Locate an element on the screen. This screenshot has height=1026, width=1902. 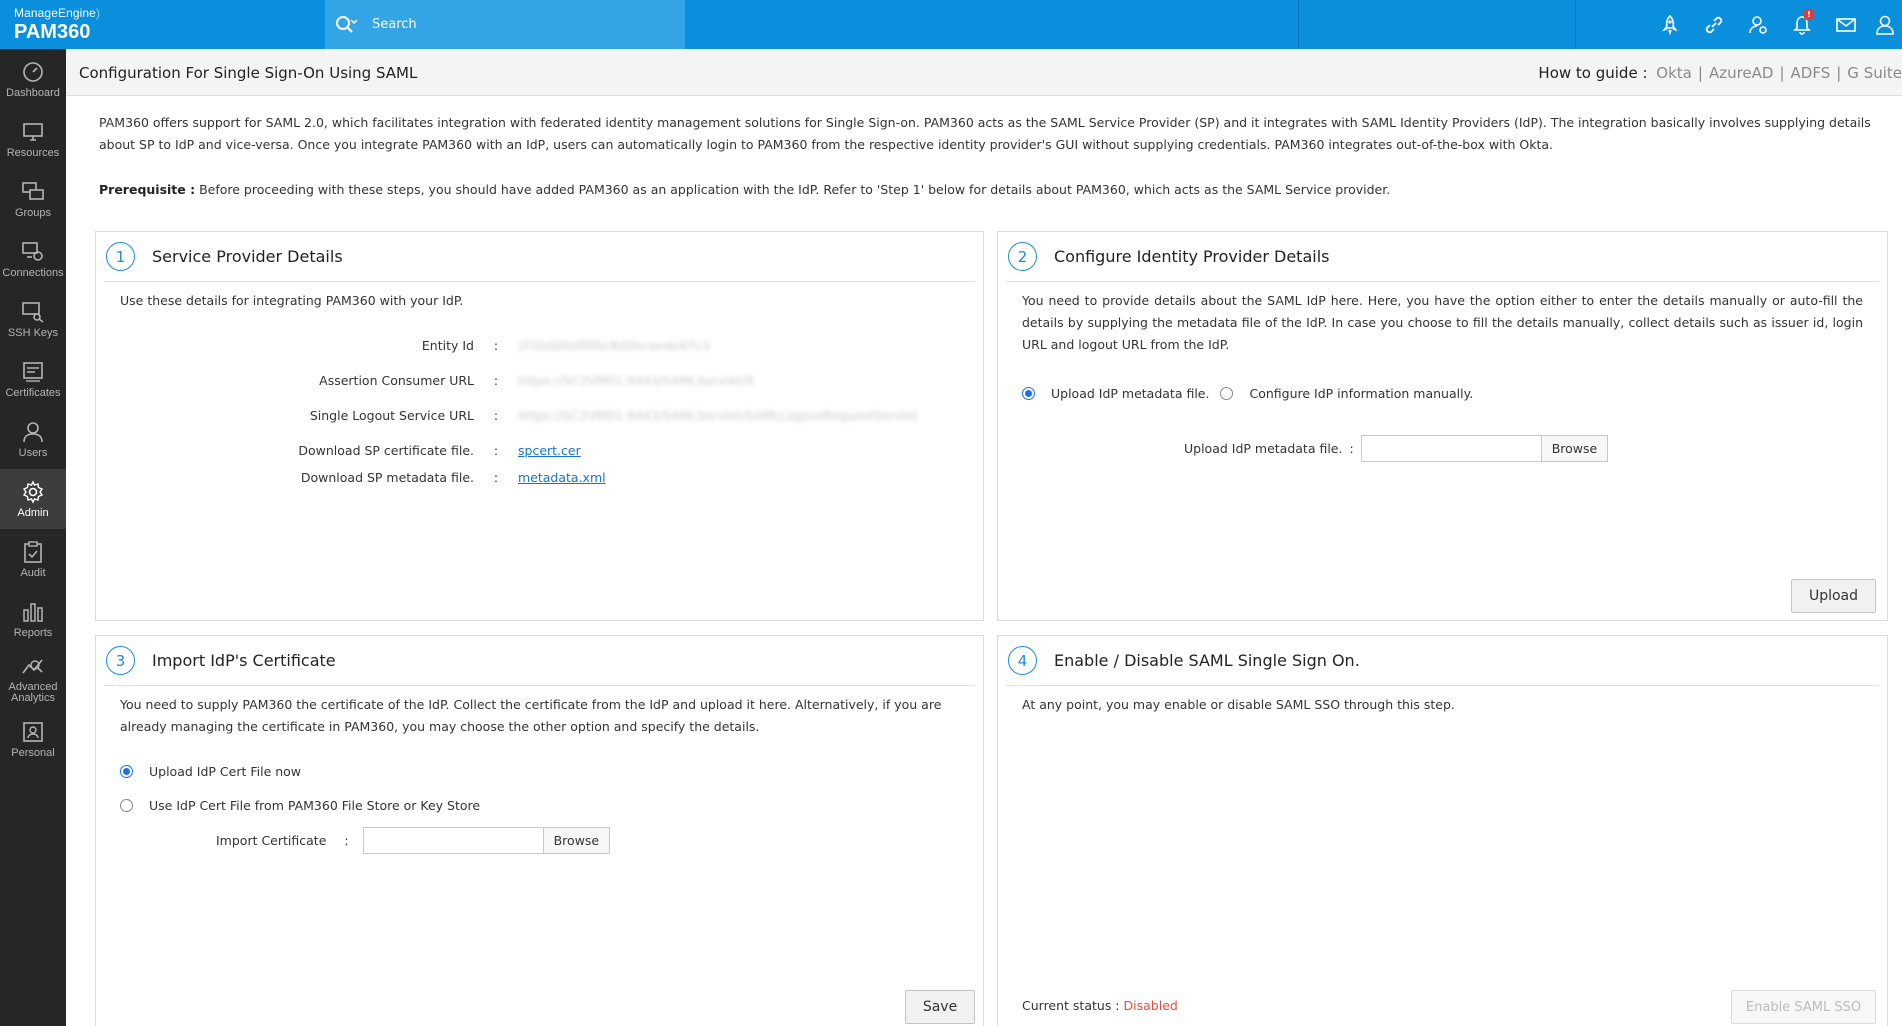
field-label: Download SP metadata file. is located at coordinates (387, 477).